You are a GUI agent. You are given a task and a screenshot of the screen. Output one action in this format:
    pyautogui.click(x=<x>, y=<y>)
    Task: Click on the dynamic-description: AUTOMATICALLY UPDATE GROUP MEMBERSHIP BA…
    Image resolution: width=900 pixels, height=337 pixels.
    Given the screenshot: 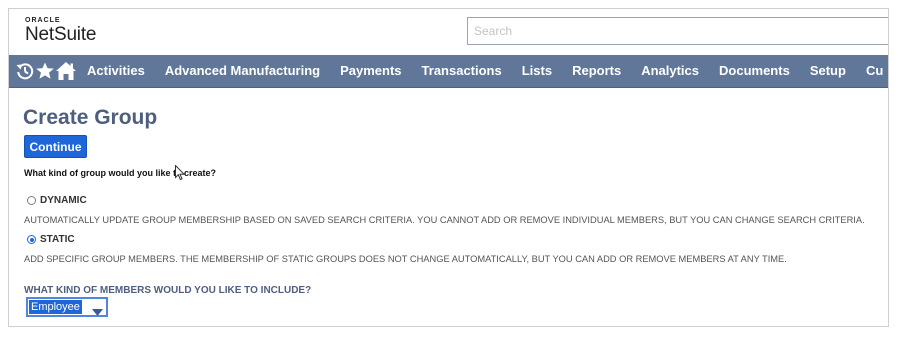 What is the action you would take?
    pyautogui.click(x=444, y=220)
    